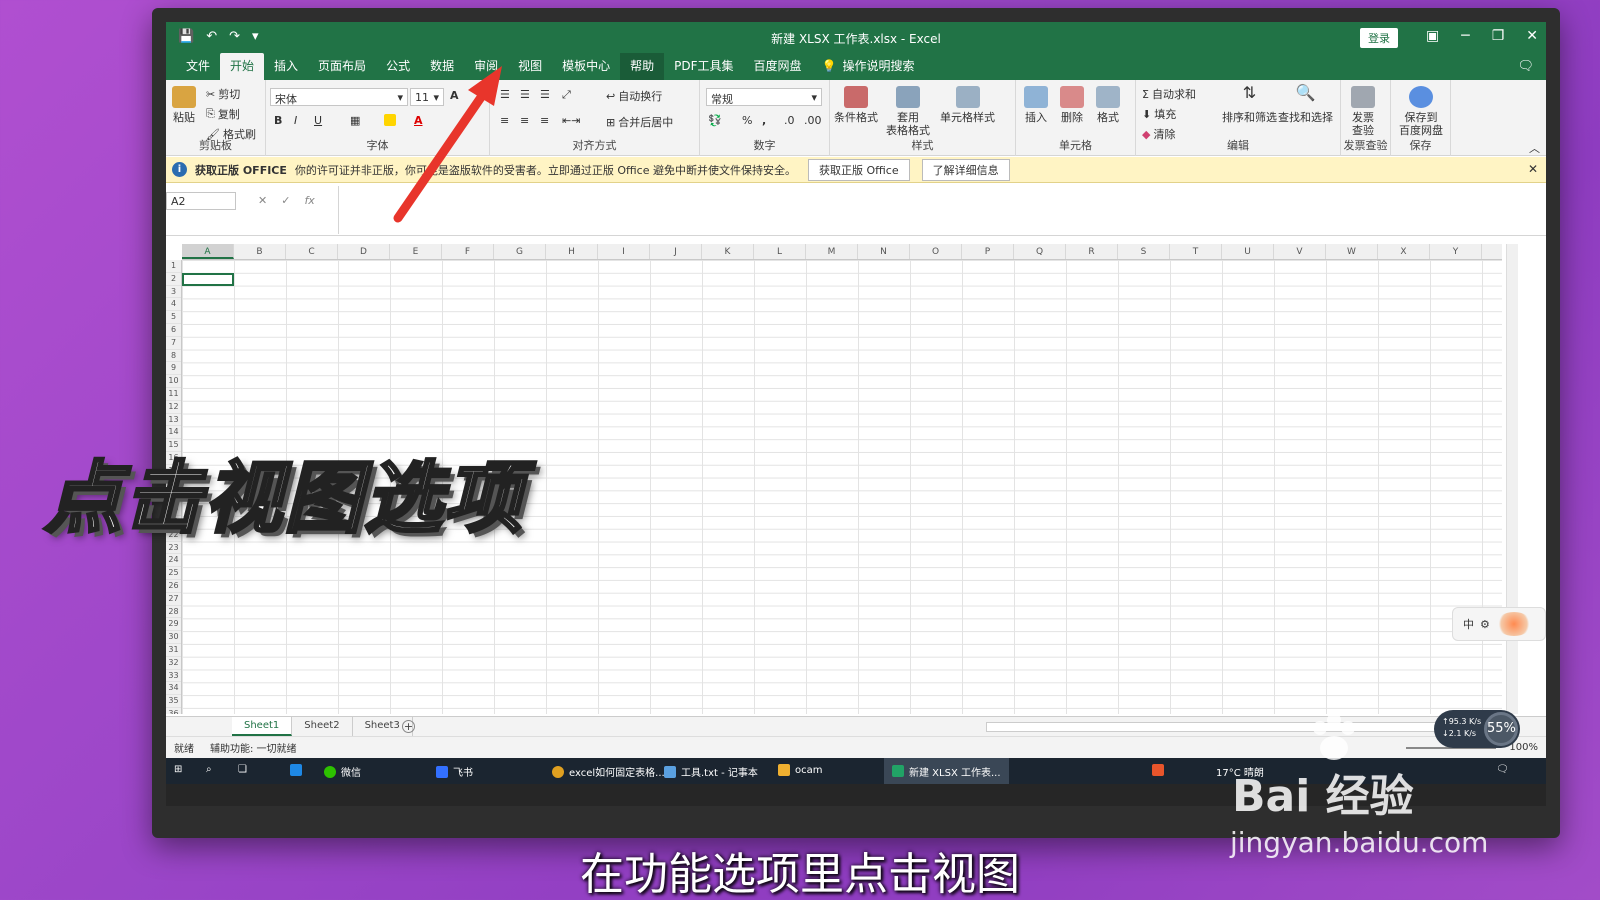  Describe the element at coordinates (173, 561) in the screenshot. I see `row-header: 24` at that location.